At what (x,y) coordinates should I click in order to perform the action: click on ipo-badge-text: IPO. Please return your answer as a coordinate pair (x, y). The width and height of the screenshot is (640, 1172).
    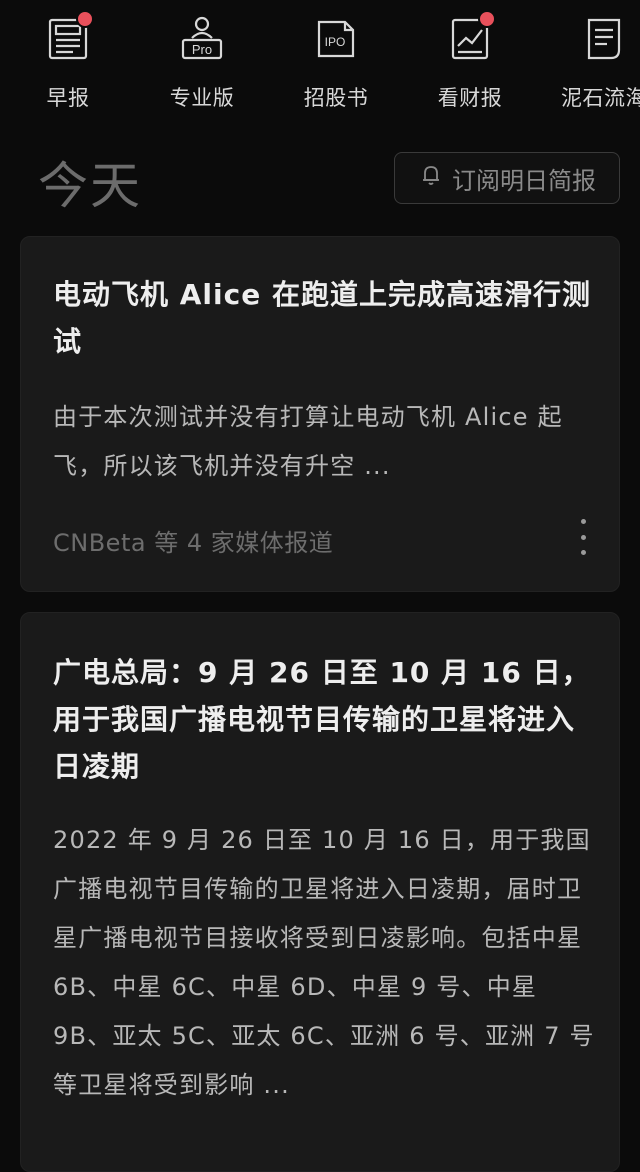
    Looking at the image, I should click on (335, 42).